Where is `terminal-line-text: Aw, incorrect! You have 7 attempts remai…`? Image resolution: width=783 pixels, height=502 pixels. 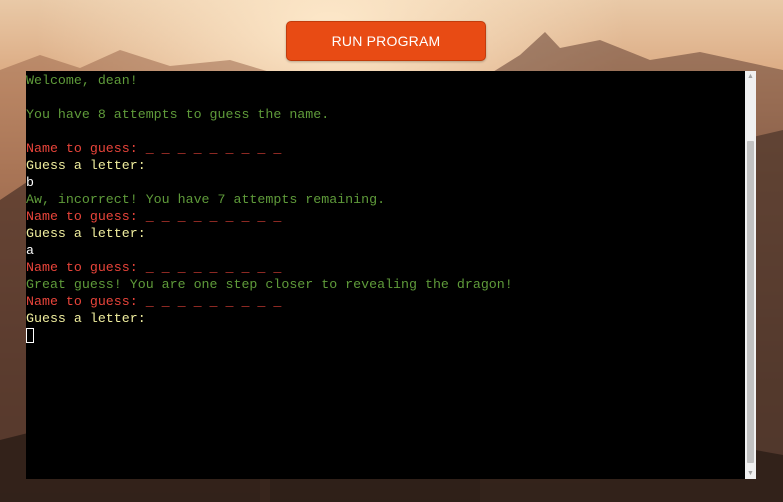 terminal-line-text: Aw, incorrect! You have 7 attempts remai… is located at coordinates (206, 199).